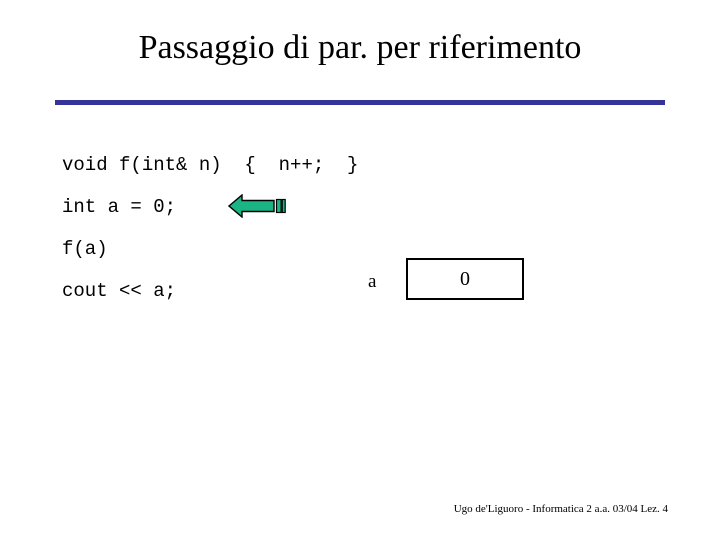  Describe the element at coordinates (119, 207) in the screenshot. I see `code-line-variable-init: int a = 0;` at that location.